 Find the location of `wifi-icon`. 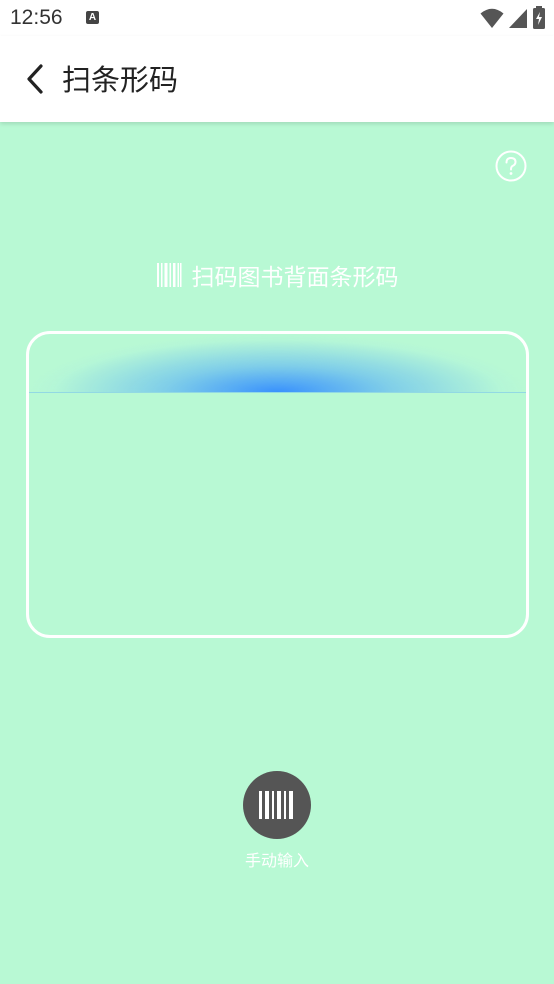

wifi-icon is located at coordinates (492, 18).